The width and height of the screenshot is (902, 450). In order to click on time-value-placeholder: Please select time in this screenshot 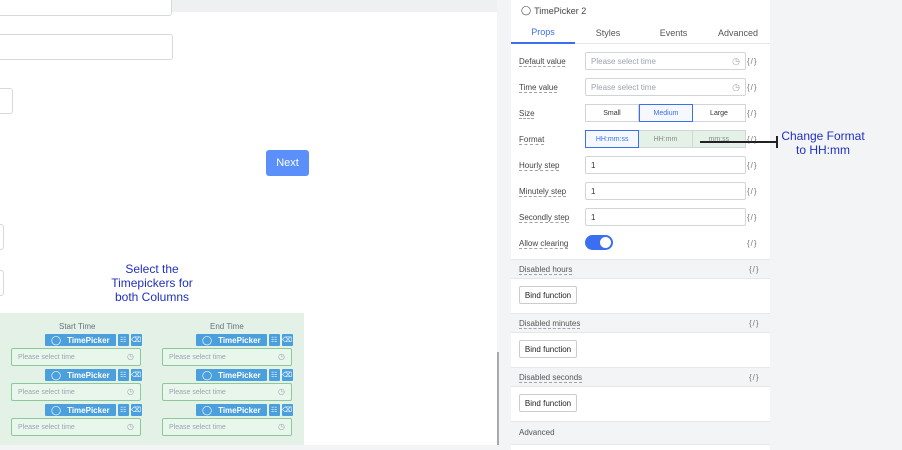, I will do `click(623, 87)`.